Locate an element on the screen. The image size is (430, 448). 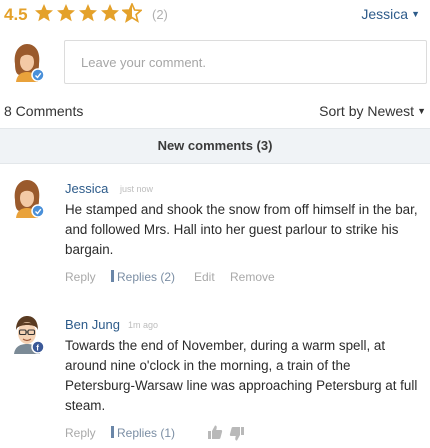
replies-label: Replies (2) is located at coordinates (146, 277).